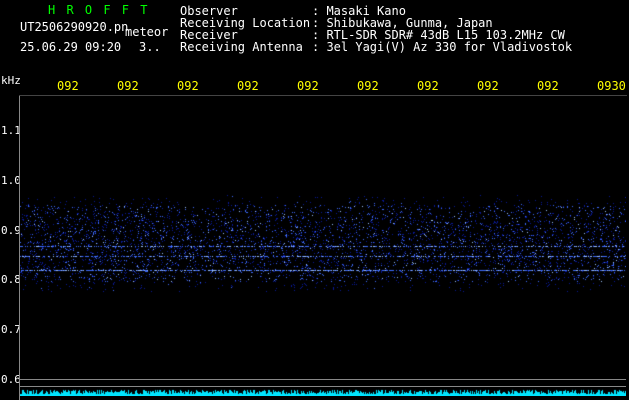 This screenshot has width=629, height=400. I want to click on reference-line-lower, so click(323, 386).